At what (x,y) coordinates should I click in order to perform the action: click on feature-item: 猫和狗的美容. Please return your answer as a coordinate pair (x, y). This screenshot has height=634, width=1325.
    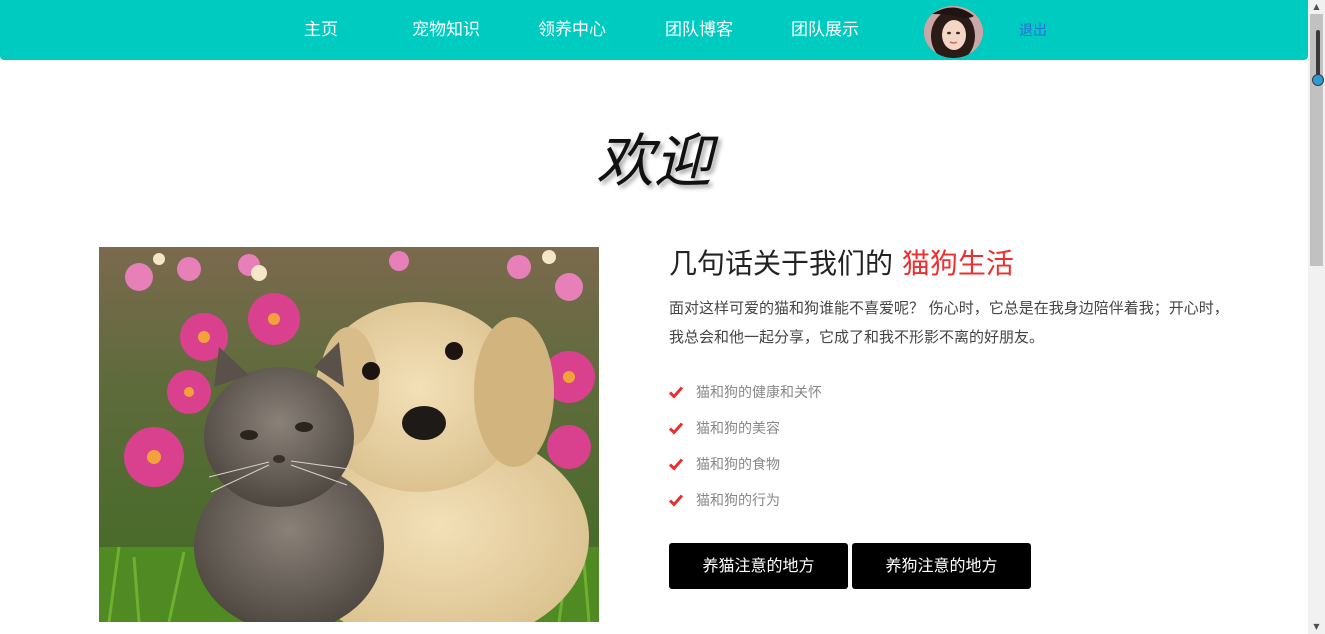
    Looking at the image, I should click on (745, 428).